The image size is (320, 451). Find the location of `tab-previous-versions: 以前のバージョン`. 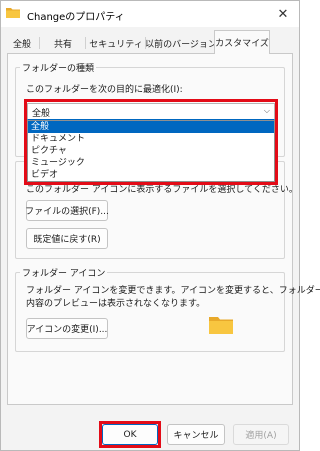

tab-previous-versions: 以前のバージョン is located at coordinates (181, 43).